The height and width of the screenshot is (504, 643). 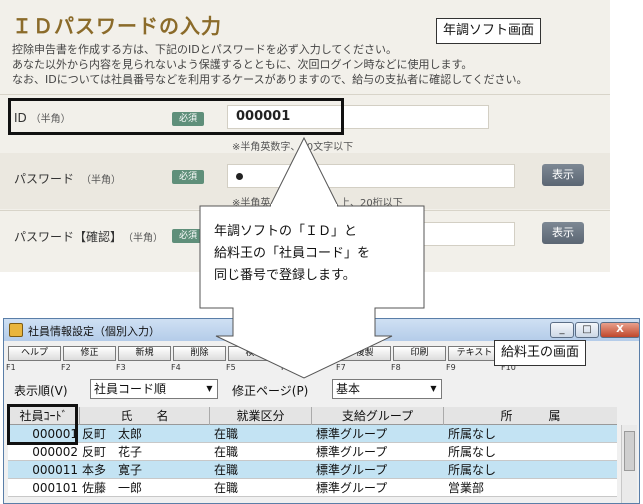 I want to click on toolbar-button-f3: 新規, so click(x=144, y=353).